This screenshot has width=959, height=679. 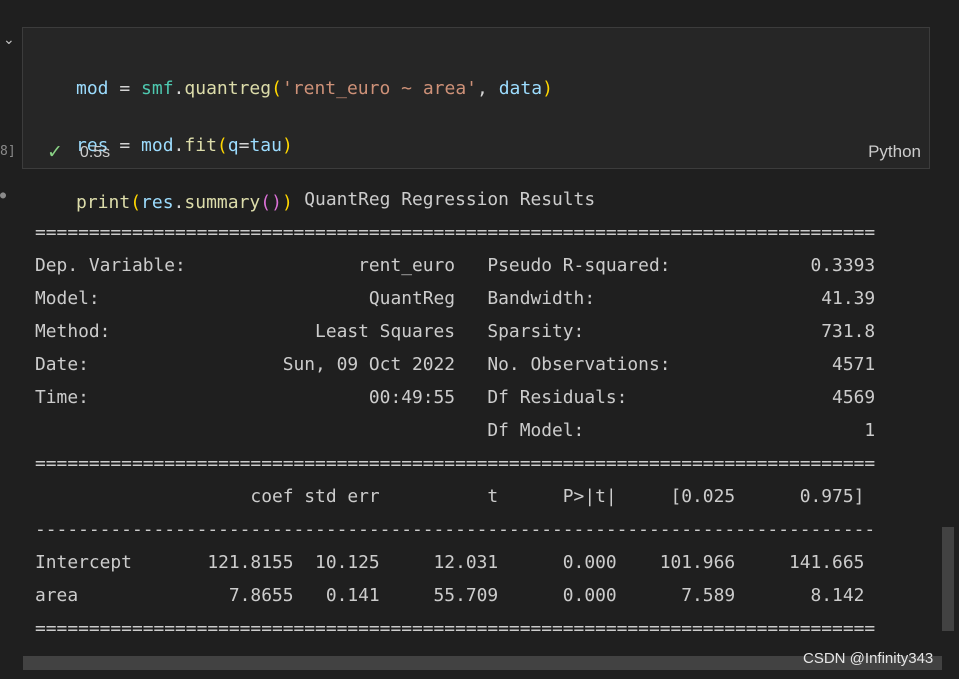 What do you see at coordinates (55, 152) in the screenshot?
I see `success-check-icon: ✓` at bounding box center [55, 152].